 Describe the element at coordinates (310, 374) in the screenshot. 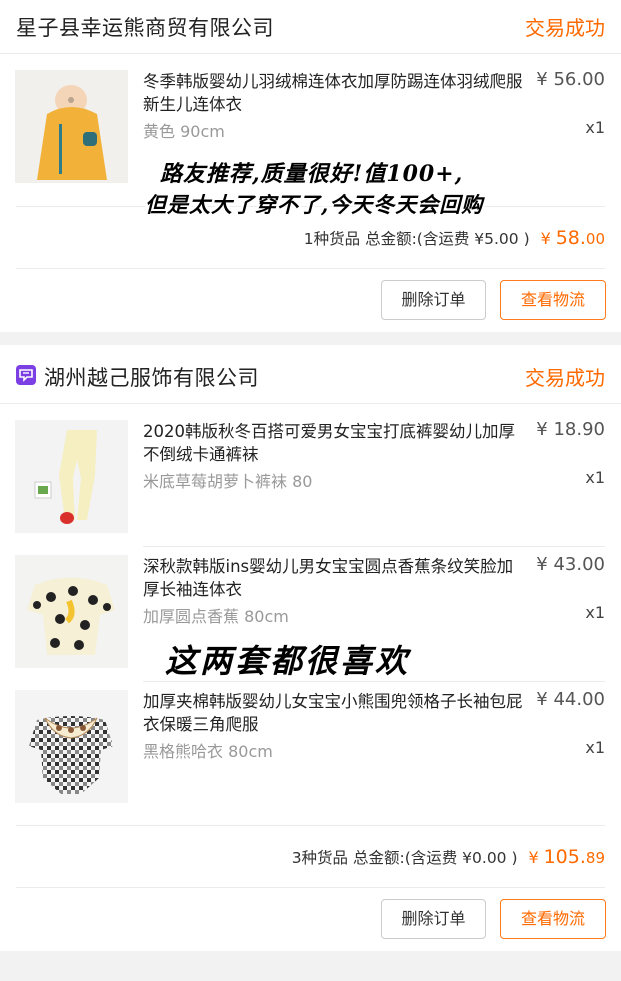

I see `shop-header: 湖州越己服饰有限公司 交易成功` at that location.